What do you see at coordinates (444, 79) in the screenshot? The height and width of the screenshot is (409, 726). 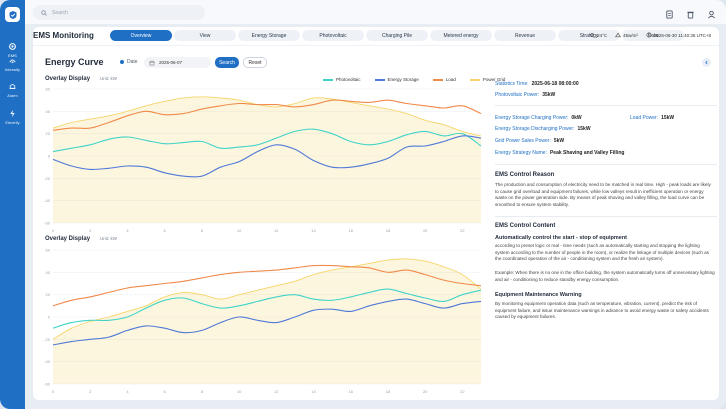 I see `legend-item: Load` at bounding box center [444, 79].